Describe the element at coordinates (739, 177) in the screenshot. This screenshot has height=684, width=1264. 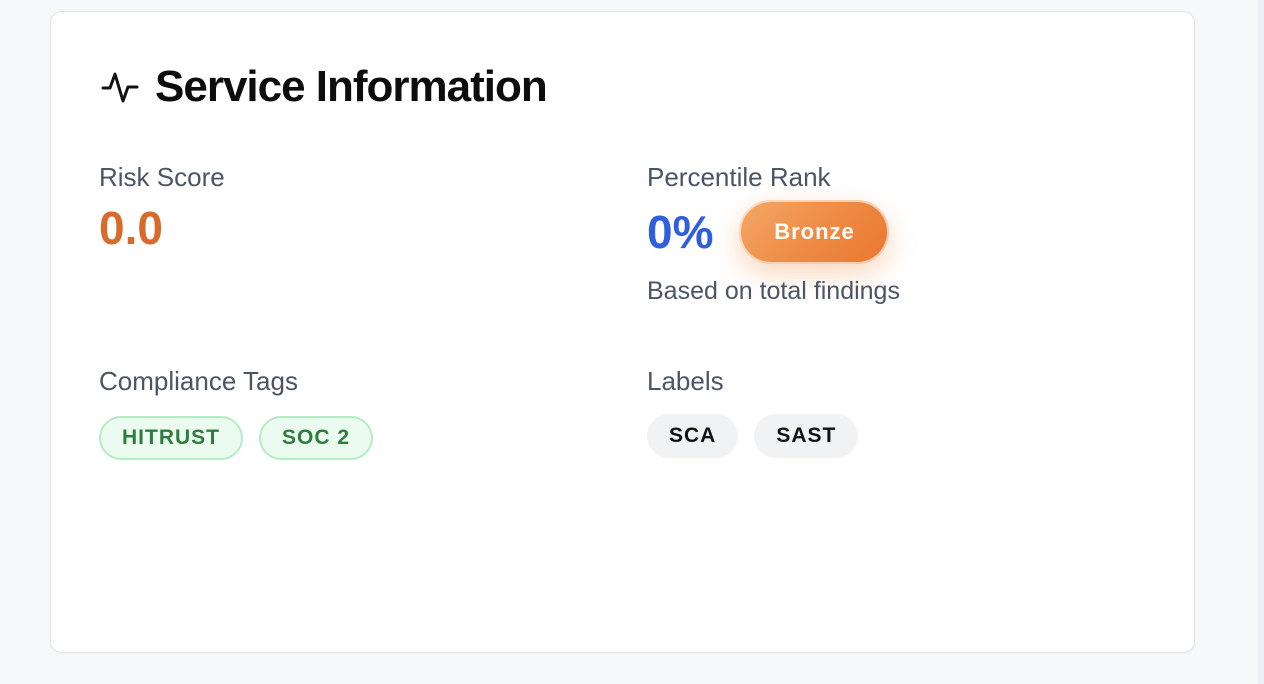
I see `percentile-rank-label: Percentile Rank` at that location.